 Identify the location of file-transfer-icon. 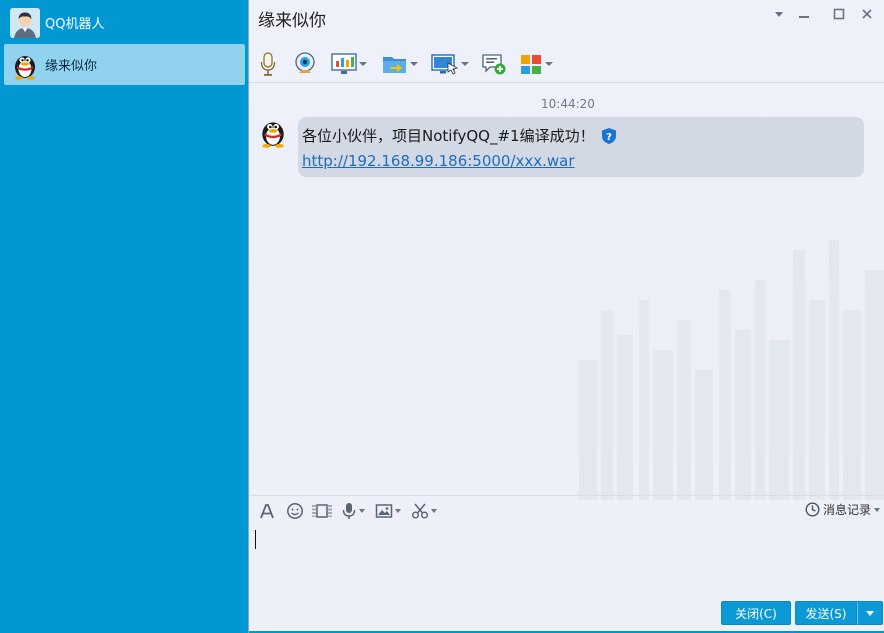
(400, 64).